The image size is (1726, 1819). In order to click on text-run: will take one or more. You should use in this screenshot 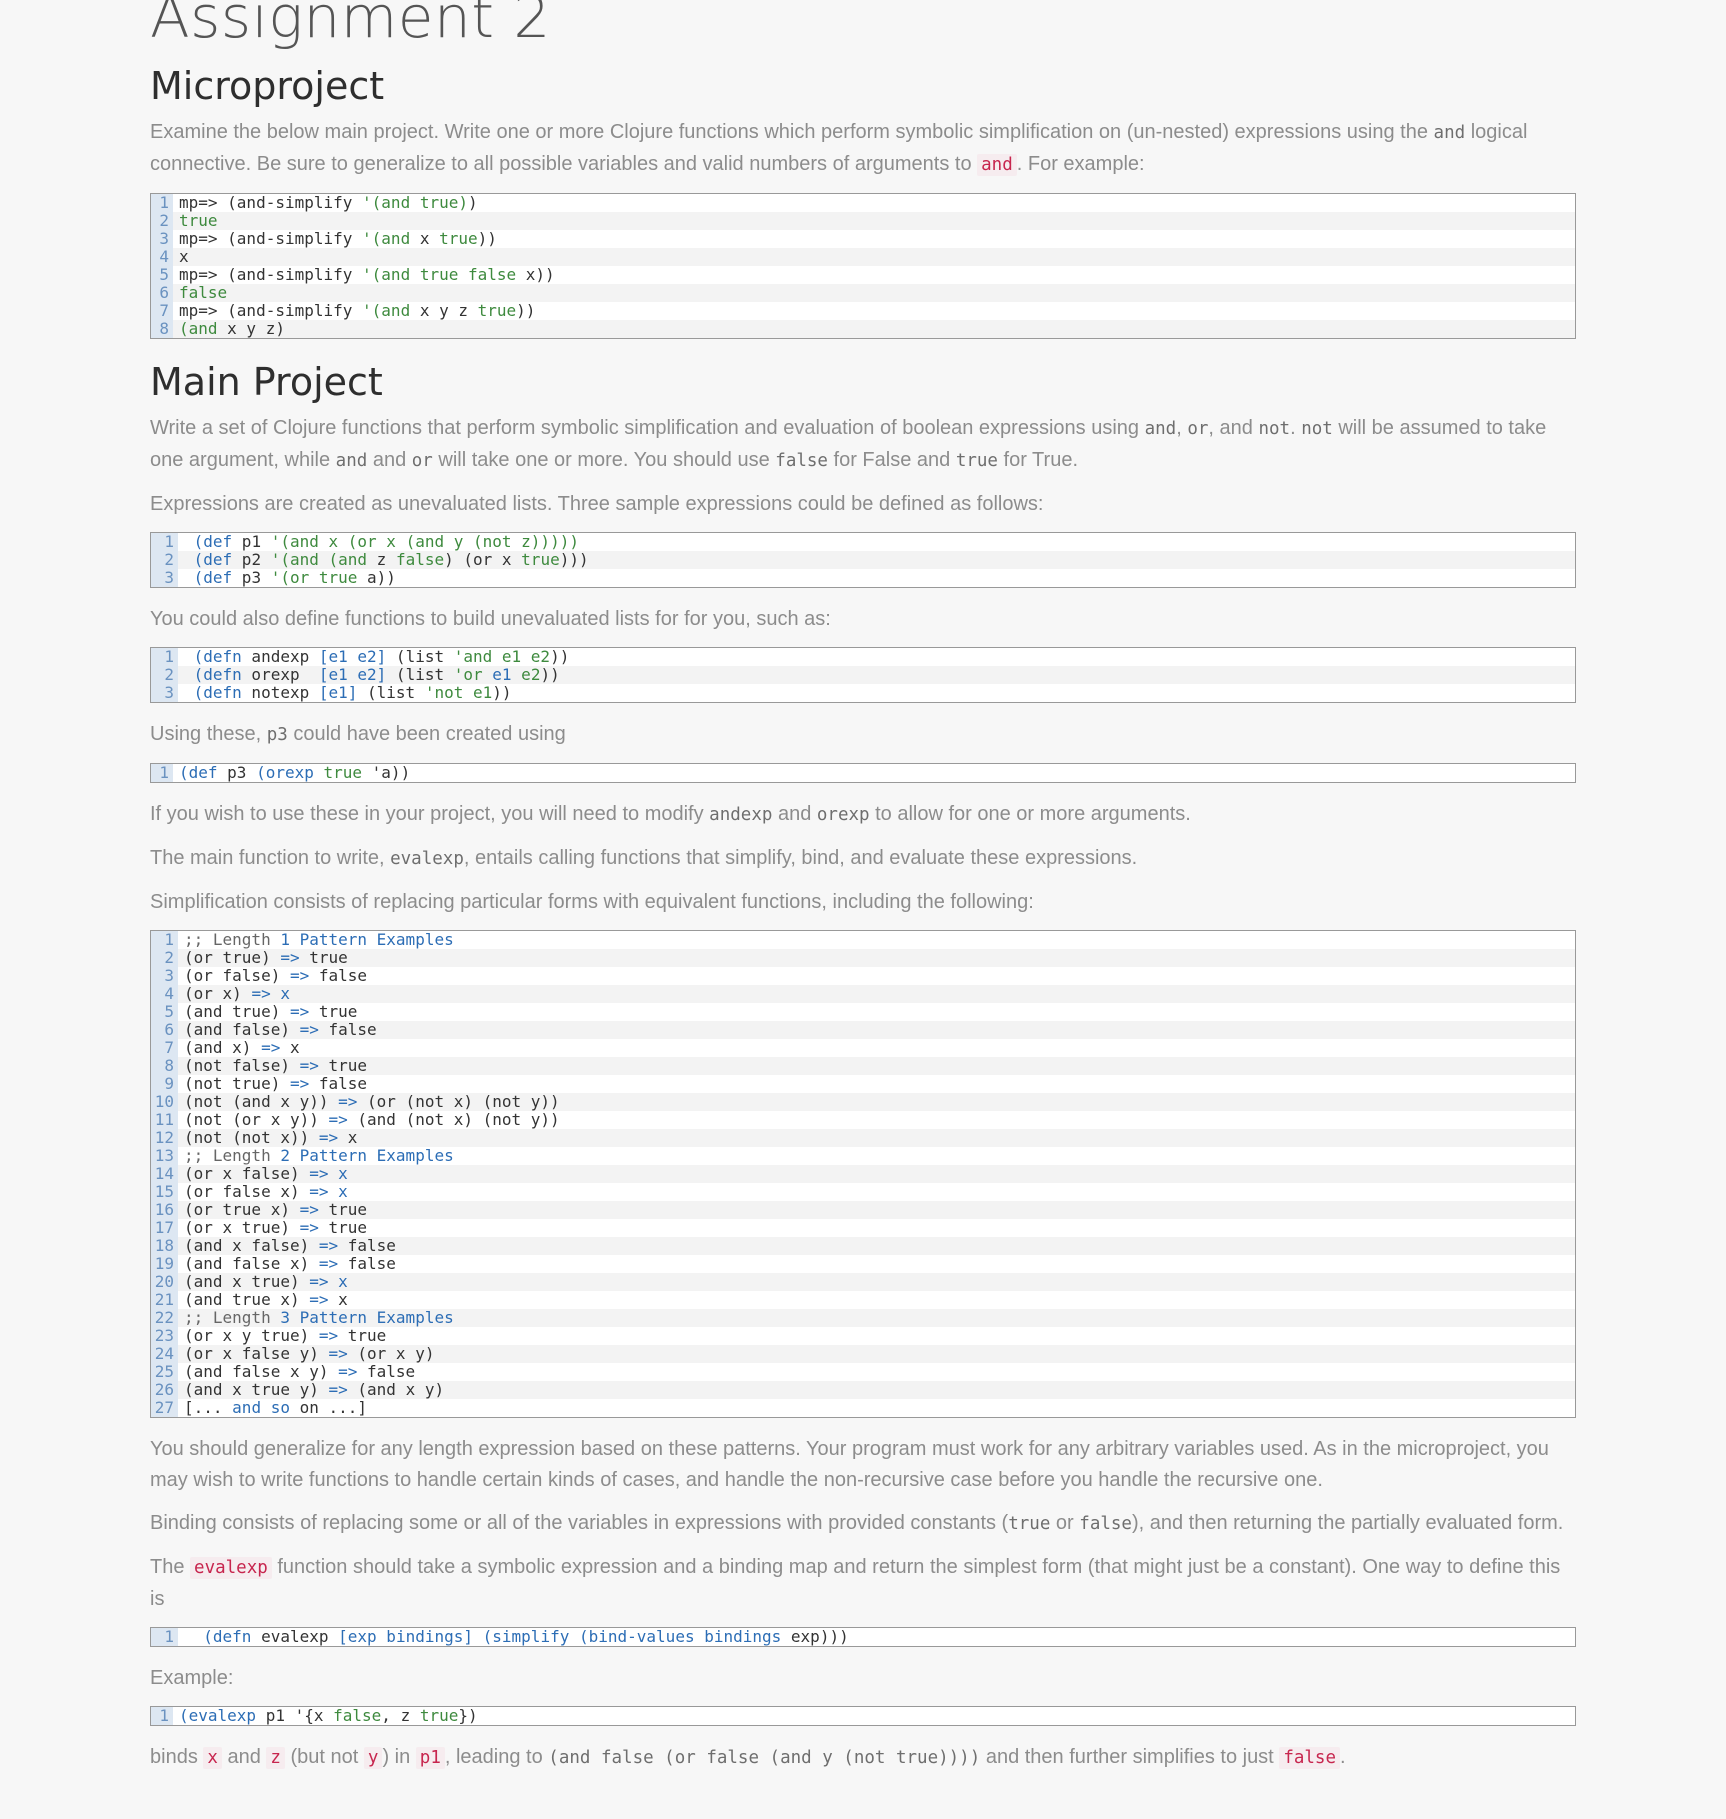, I will do `click(604, 460)`.